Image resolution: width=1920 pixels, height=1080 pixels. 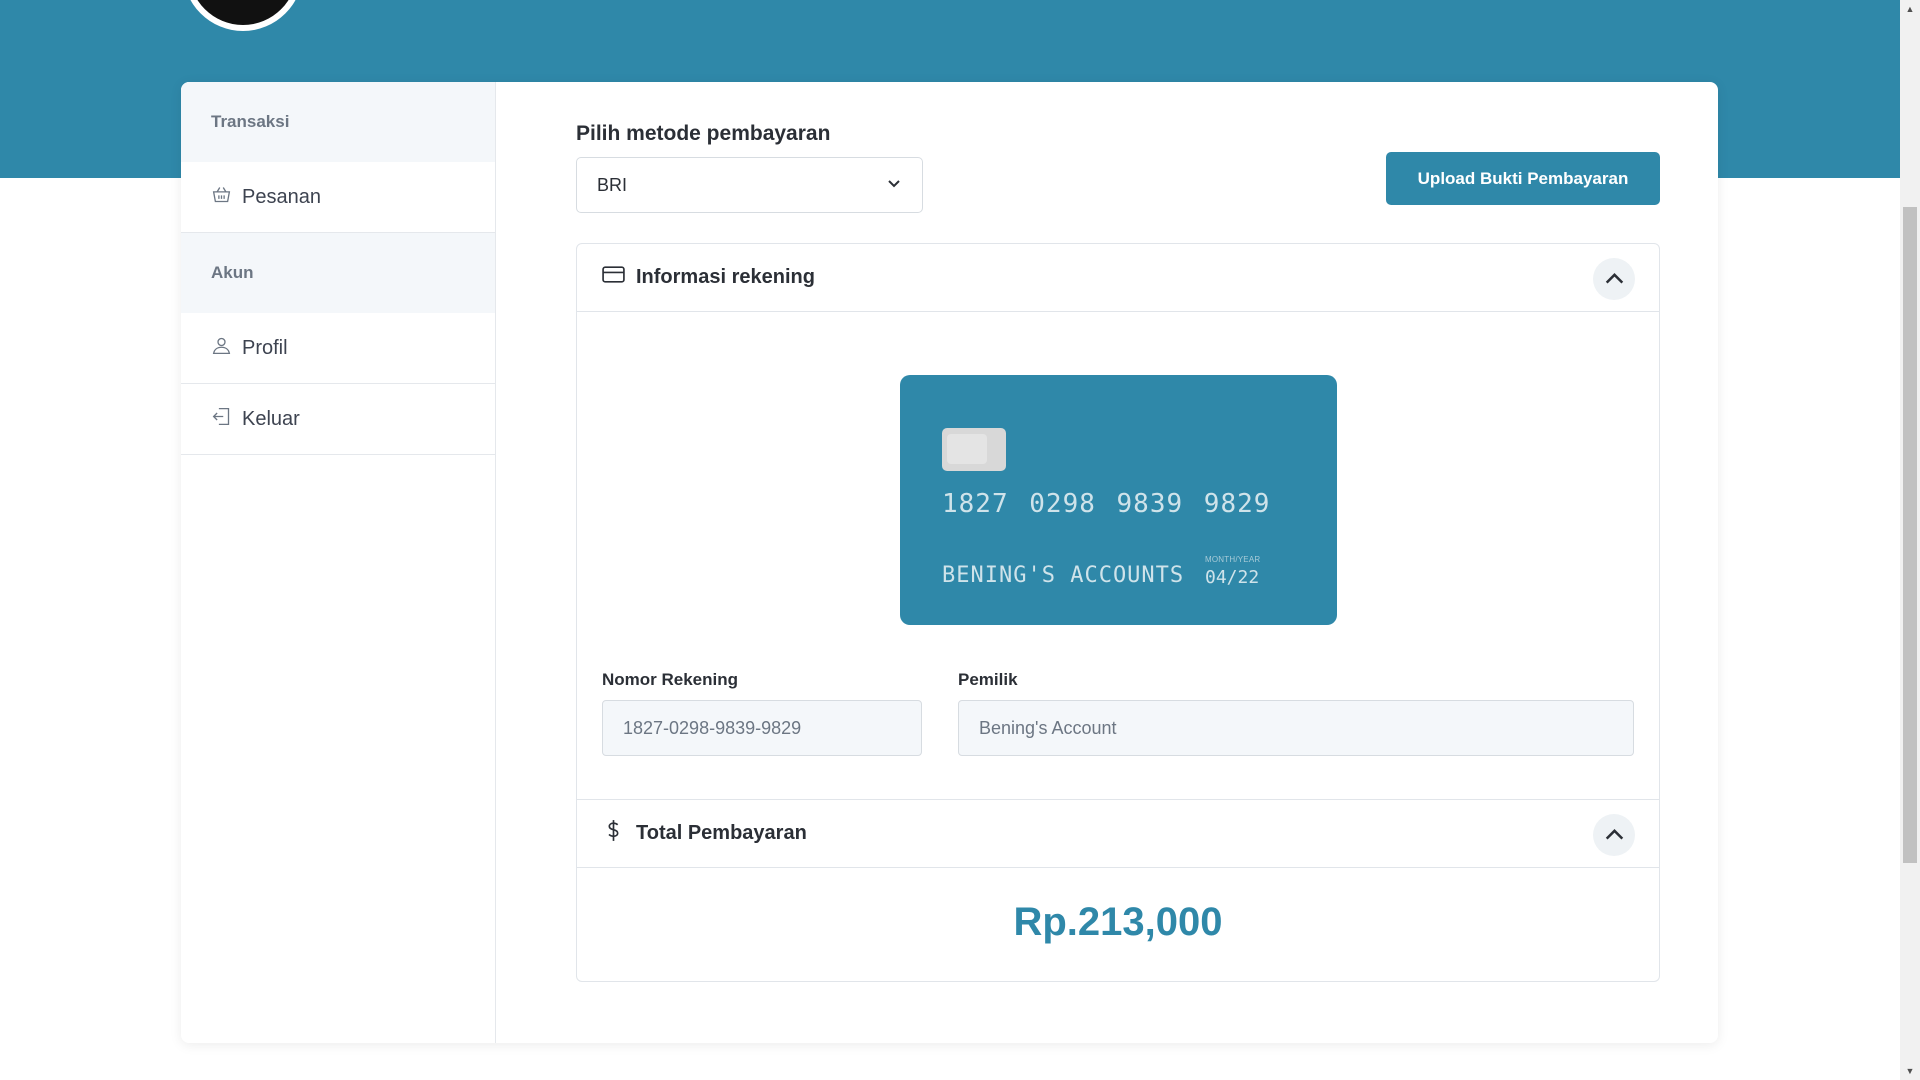 What do you see at coordinates (1232, 577) in the screenshot?
I see `card-expiry: 04/22` at bounding box center [1232, 577].